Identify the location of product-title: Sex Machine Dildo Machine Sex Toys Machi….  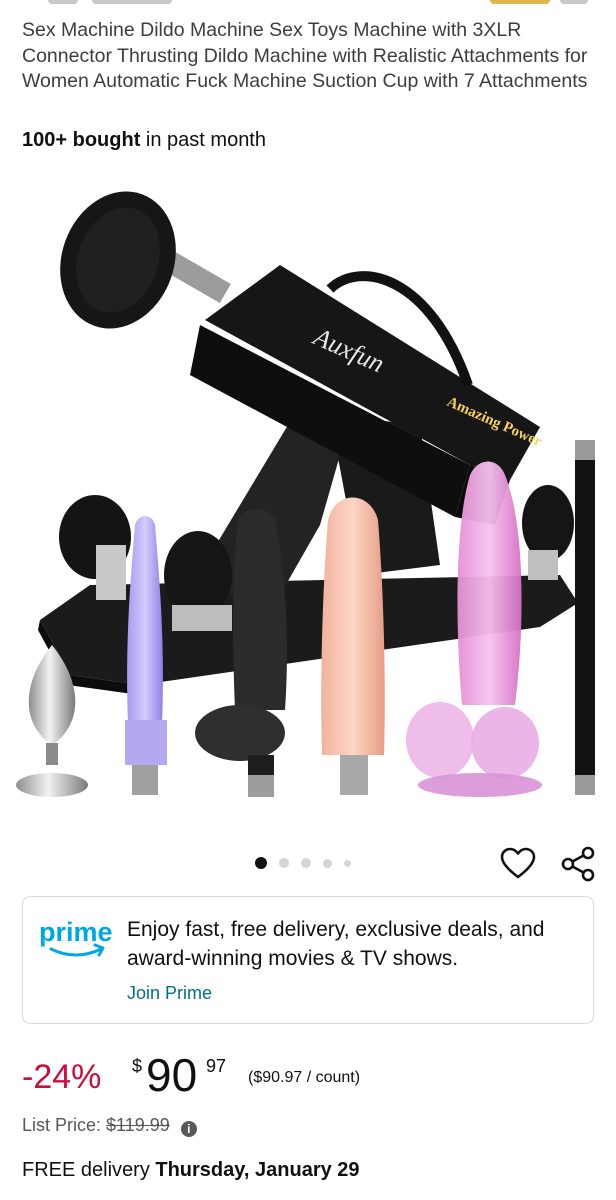
(312, 56).